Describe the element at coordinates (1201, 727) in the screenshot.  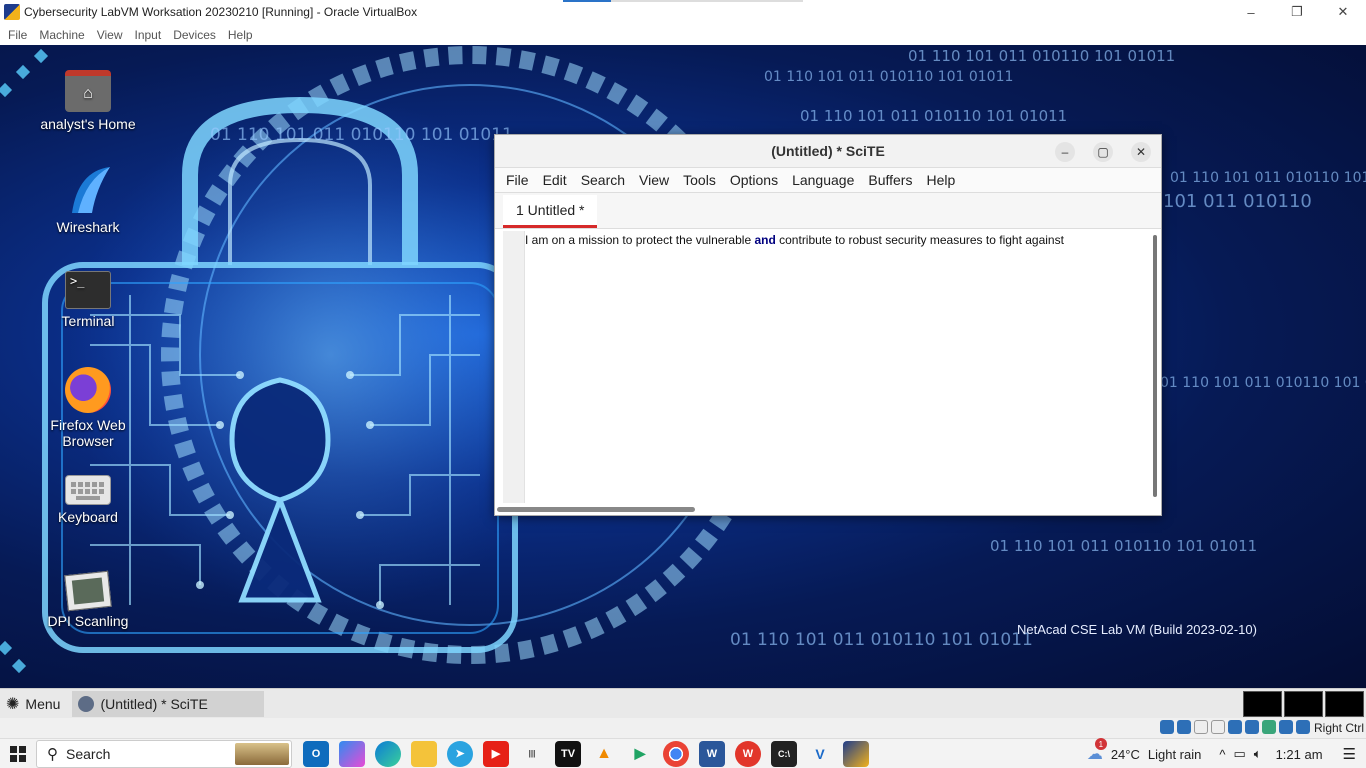
I see `network-icon` at that location.